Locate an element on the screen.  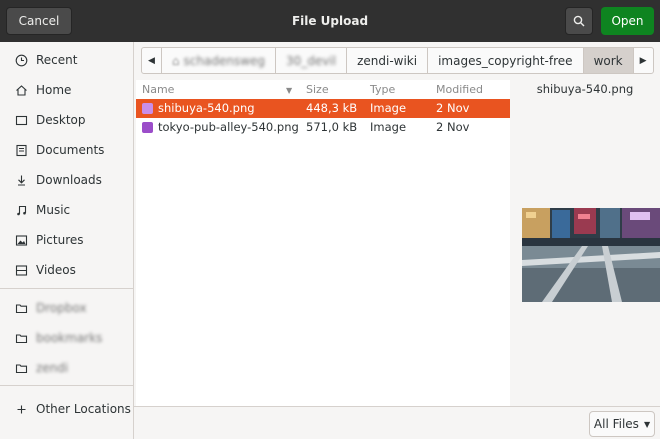
file-name: shibuya-540.png is located at coordinates (206, 108).